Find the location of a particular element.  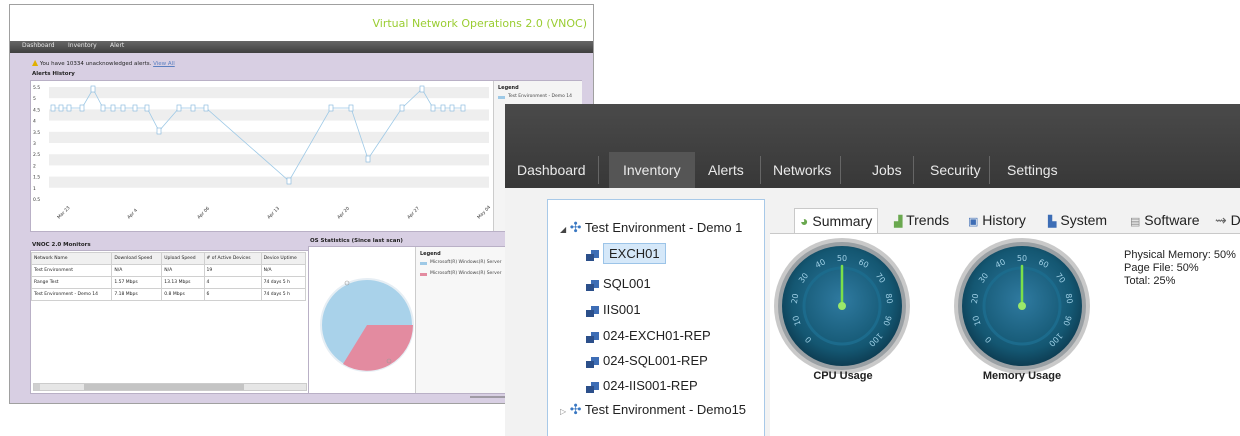

tab-dashboard: Dashboard is located at coordinates (551, 170).